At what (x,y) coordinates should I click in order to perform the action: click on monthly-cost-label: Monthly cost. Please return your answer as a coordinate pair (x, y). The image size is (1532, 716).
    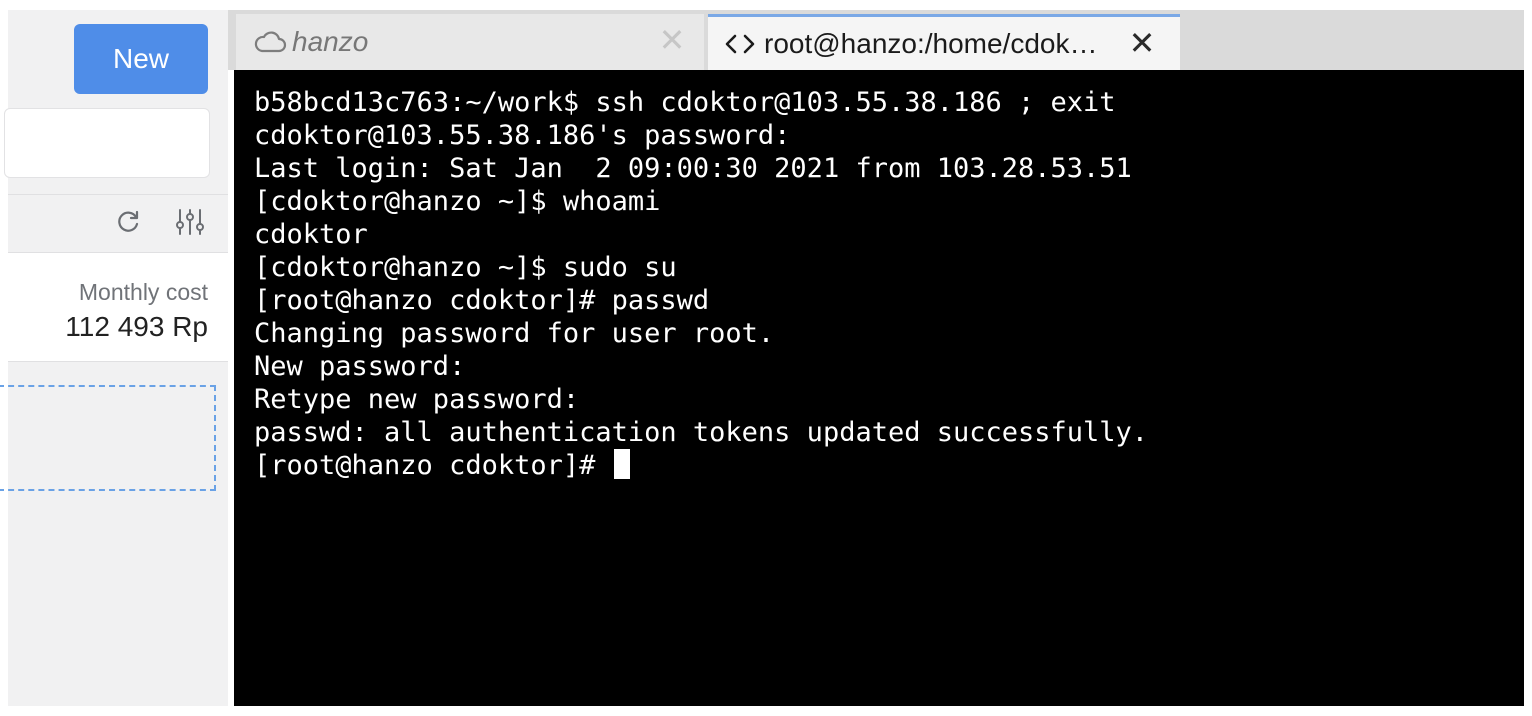
    Looking at the image, I should click on (143, 292).